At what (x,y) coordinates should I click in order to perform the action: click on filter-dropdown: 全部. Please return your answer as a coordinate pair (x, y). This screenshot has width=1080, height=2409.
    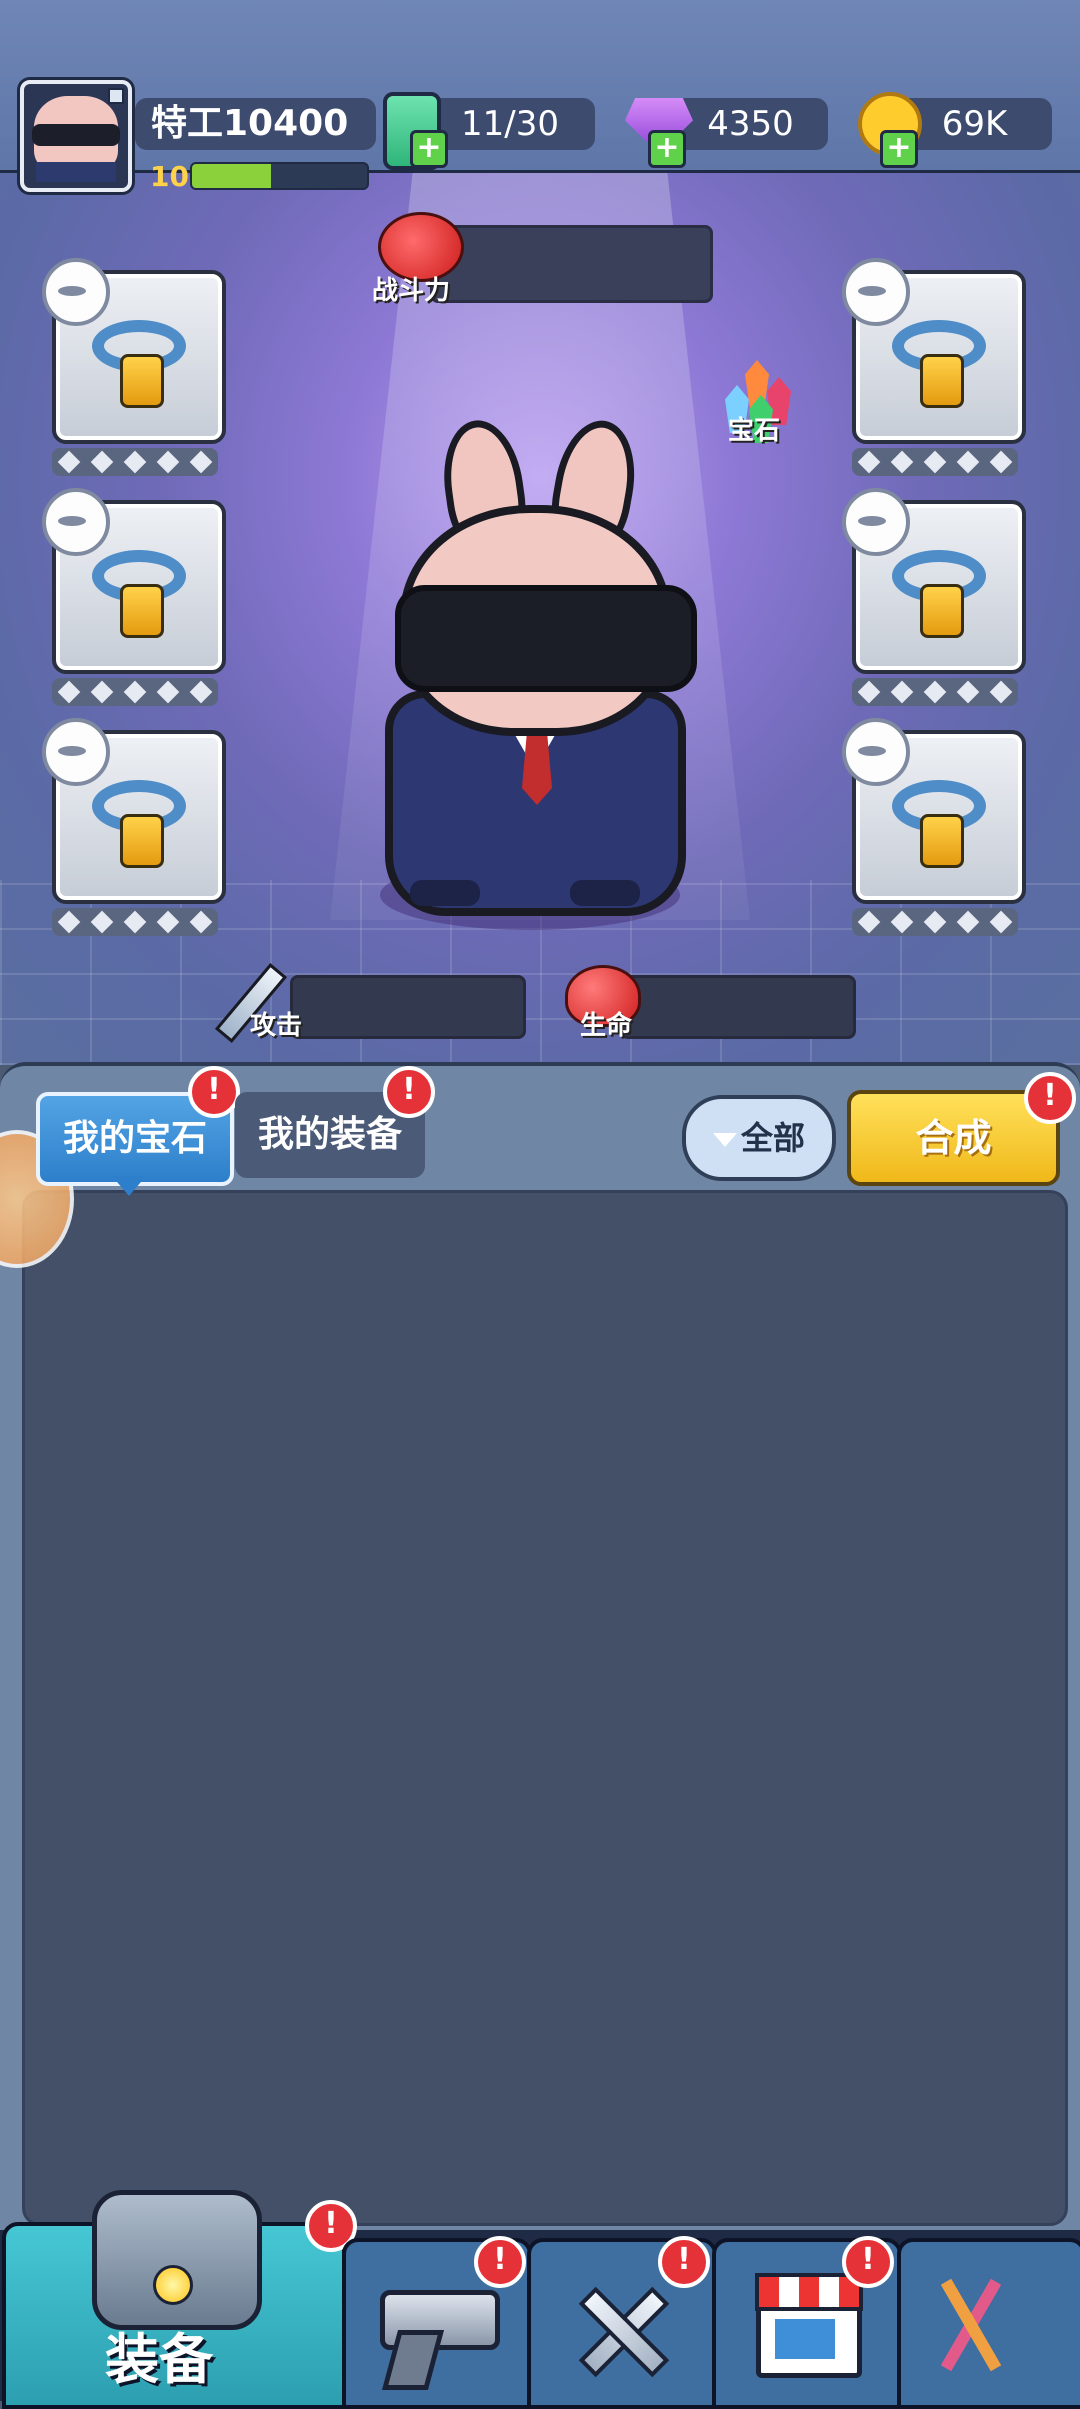
    Looking at the image, I should click on (759, 1138).